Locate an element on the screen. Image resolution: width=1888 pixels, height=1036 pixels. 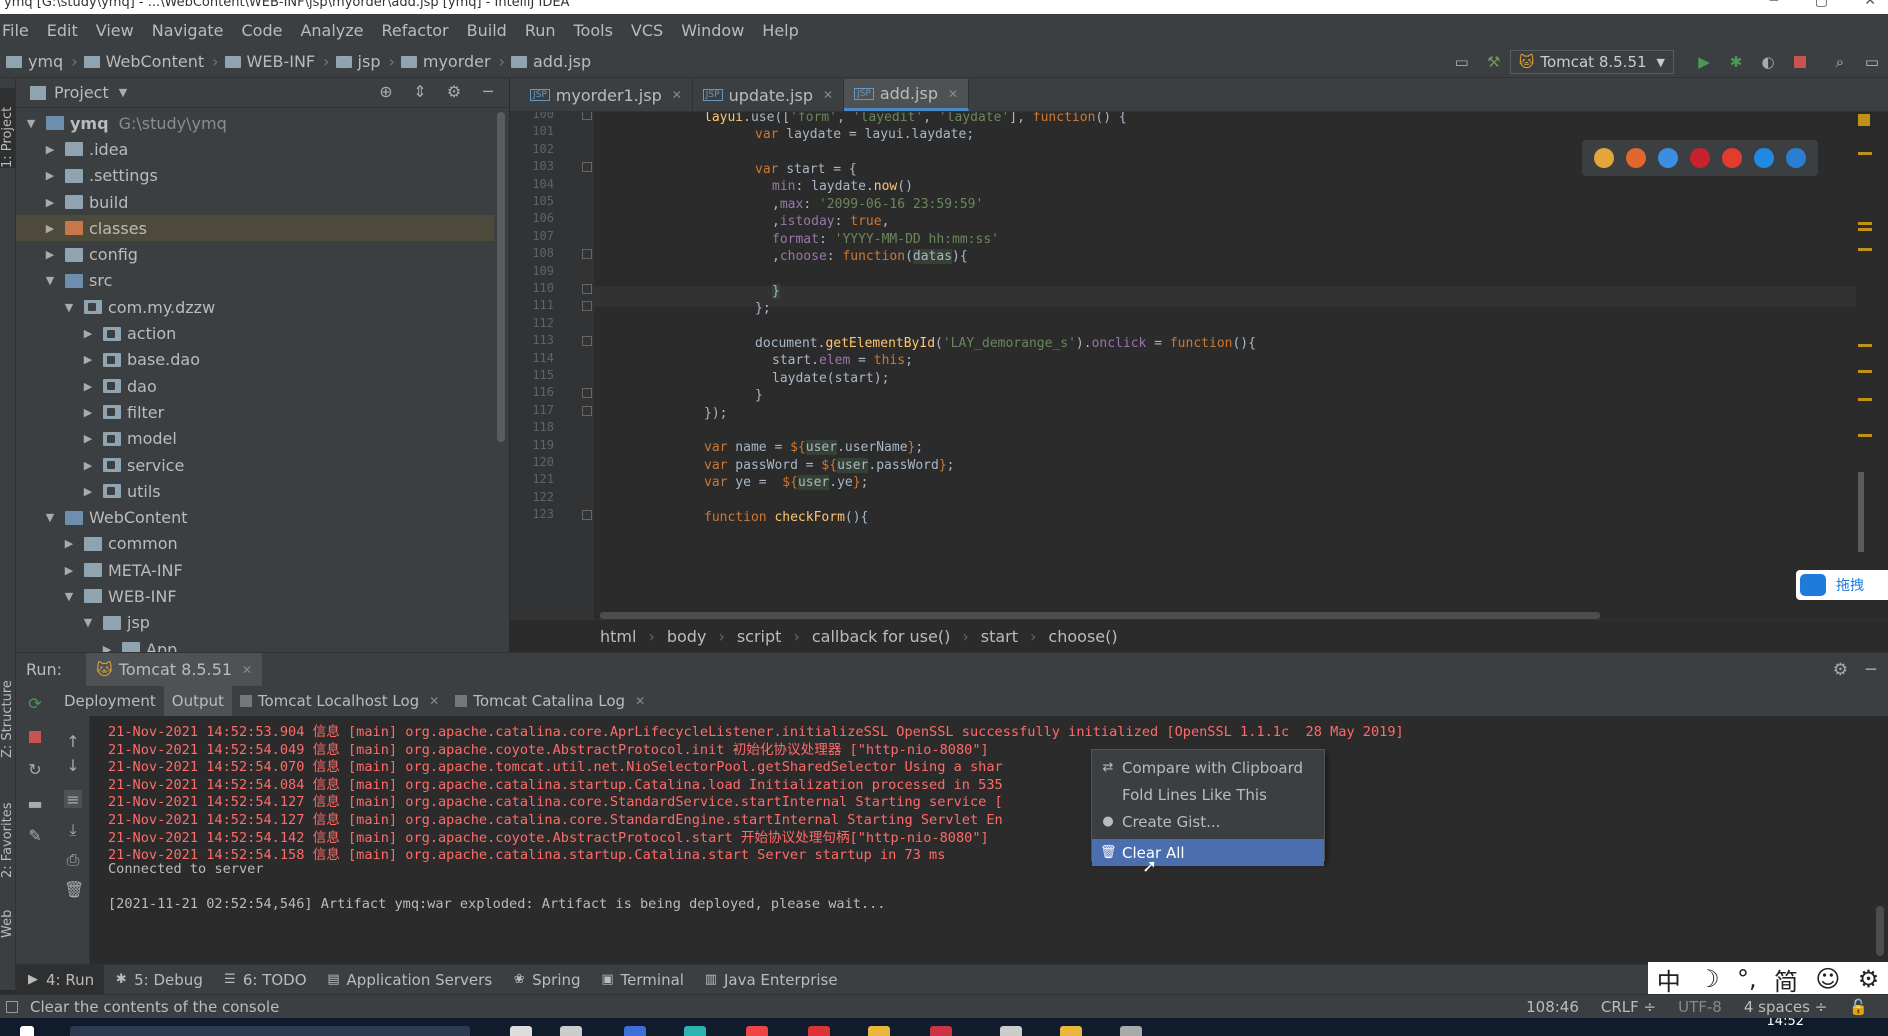
nav-crumb: WEB-INF › is located at coordinates (274, 61).